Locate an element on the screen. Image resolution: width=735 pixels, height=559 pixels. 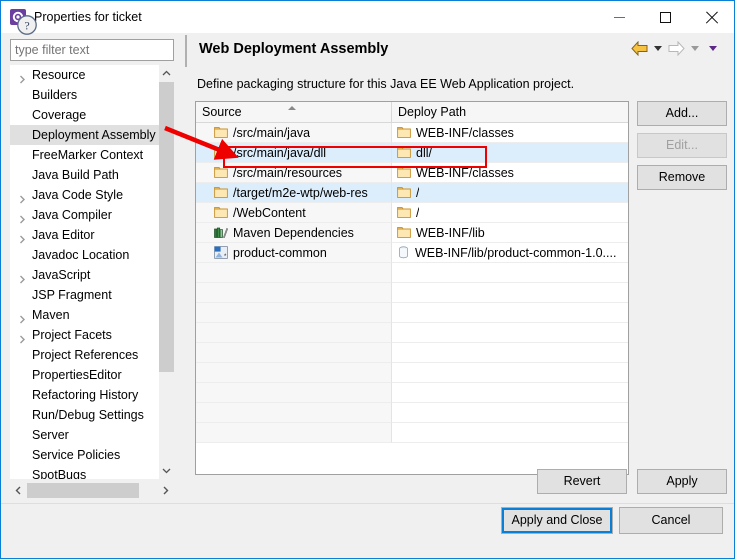
tree-item-javascript: JavaScript is located at coordinates (85, 275).